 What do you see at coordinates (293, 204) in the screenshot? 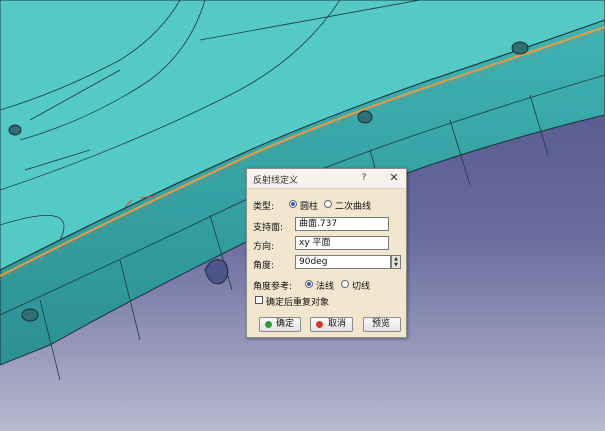
I see `type-cylinder-radio` at bounding box center [293, 204].